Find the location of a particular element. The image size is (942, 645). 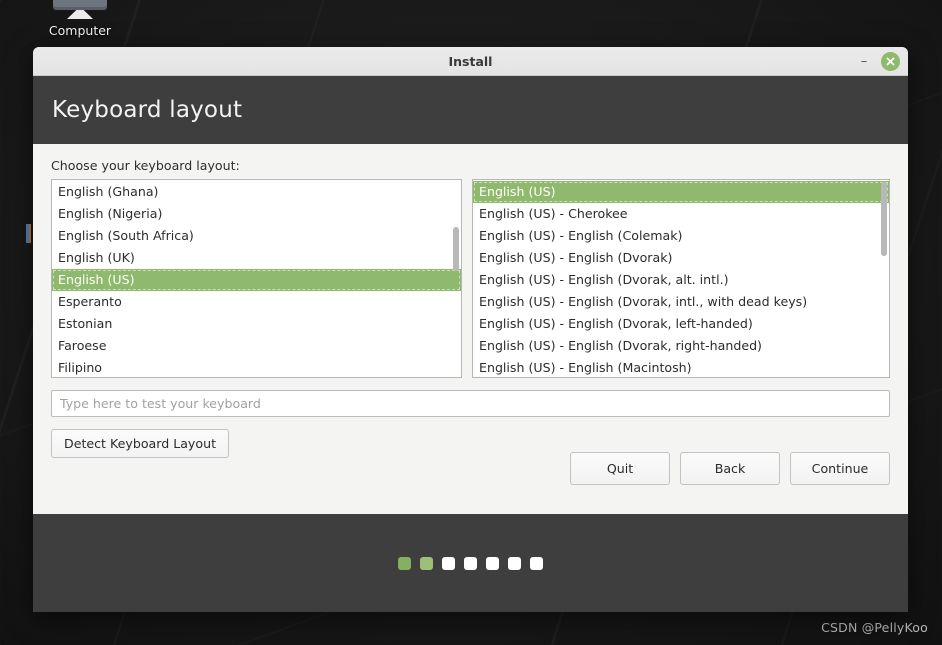

choose-layout-label: Choose your keyboard layout: is located at coordinates (145, 165).